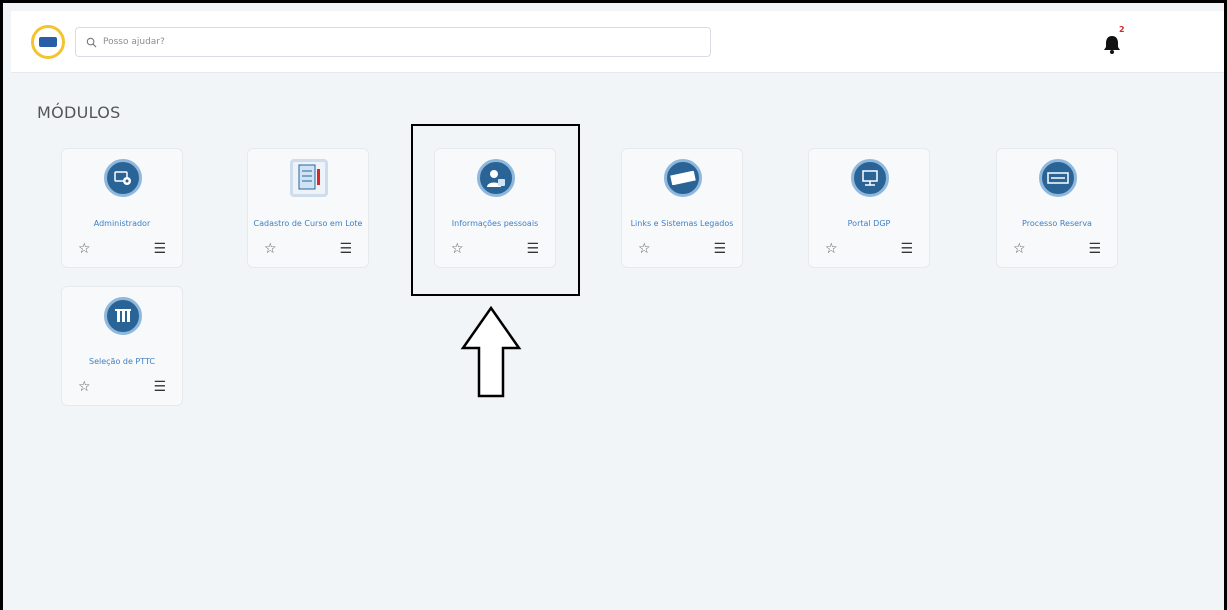 The height and width of the screenshot is (610, 1227). What do you see at coordinates (870, 178) in the screenshot?
I see `portal-monitor-icon` at bounding box center [870, 178].